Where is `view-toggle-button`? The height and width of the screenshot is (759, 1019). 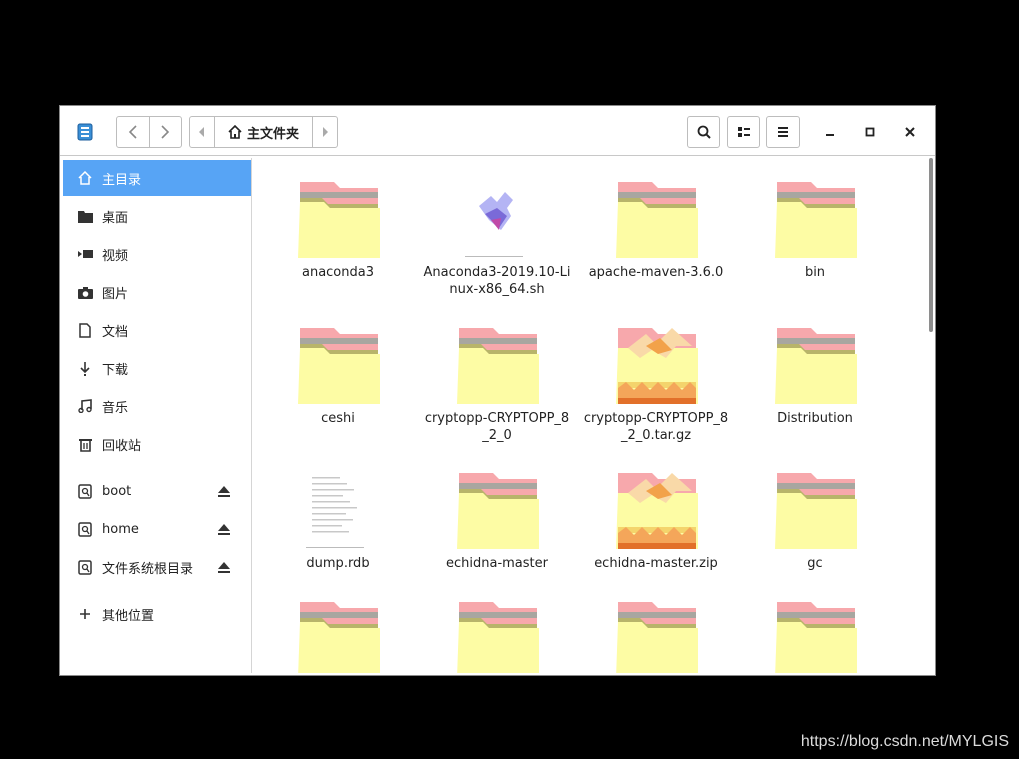
view-toggle-button is located at coordinates (743, 132).